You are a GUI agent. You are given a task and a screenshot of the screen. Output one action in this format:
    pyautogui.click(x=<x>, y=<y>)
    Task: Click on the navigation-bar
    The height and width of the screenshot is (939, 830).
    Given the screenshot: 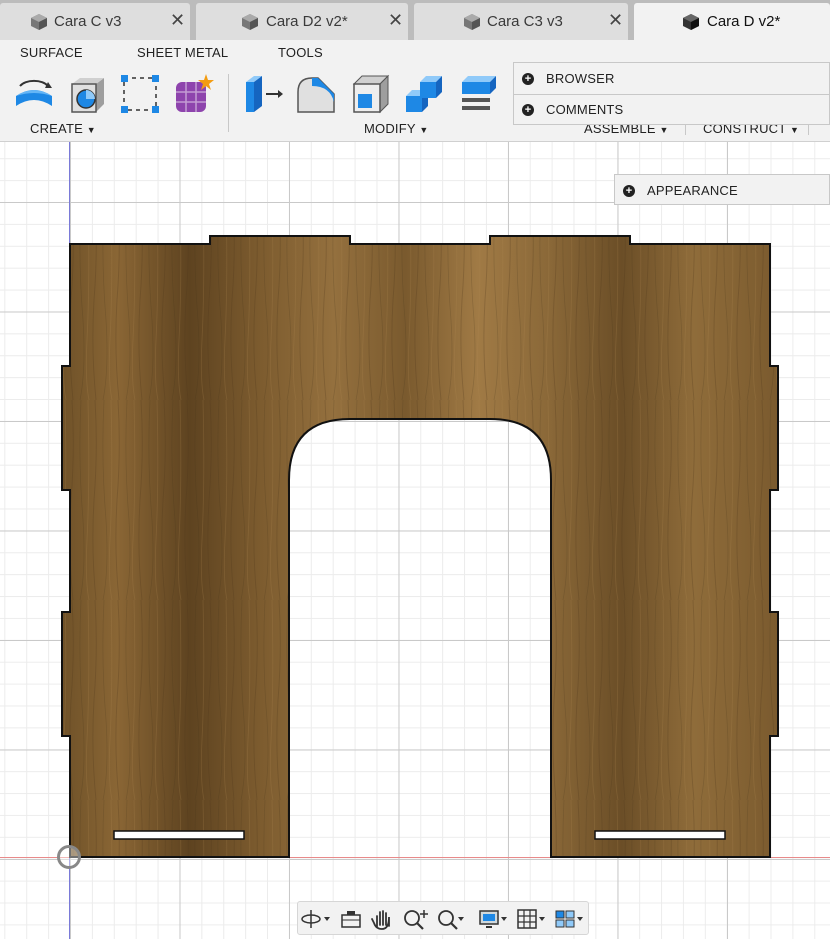 What is the action you would take?
    pyautogui.click(x=443, y=918)
    